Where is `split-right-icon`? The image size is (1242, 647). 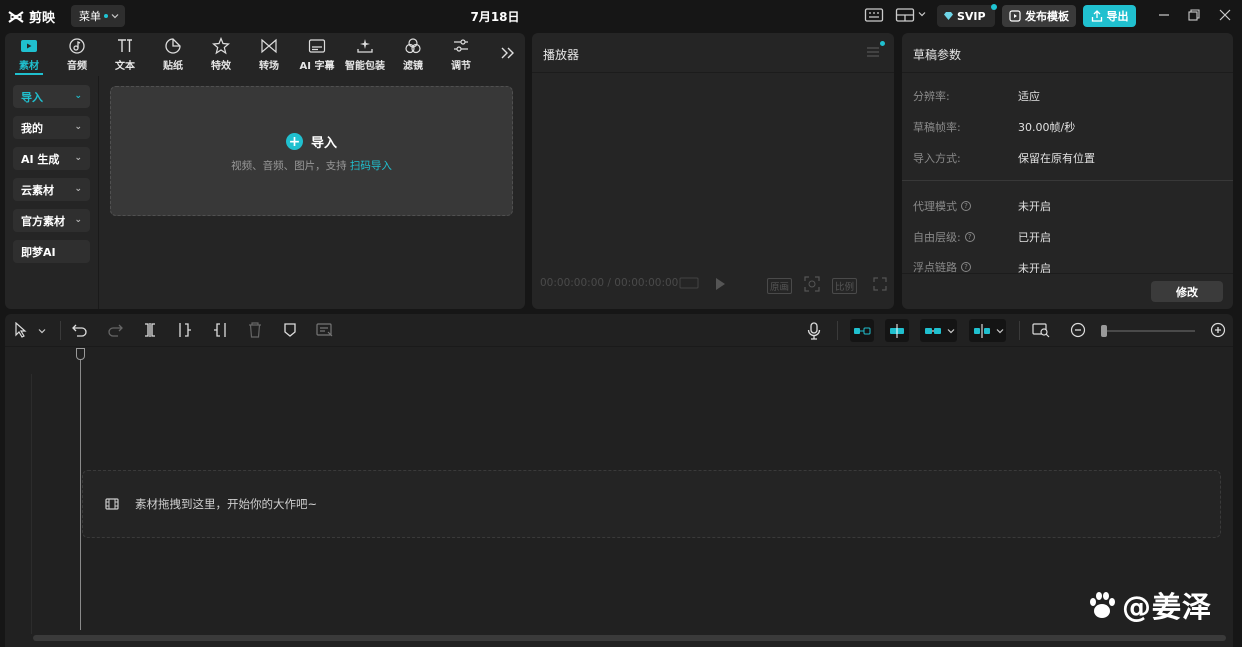 split-right-icon is located at coordinates (220, 330).